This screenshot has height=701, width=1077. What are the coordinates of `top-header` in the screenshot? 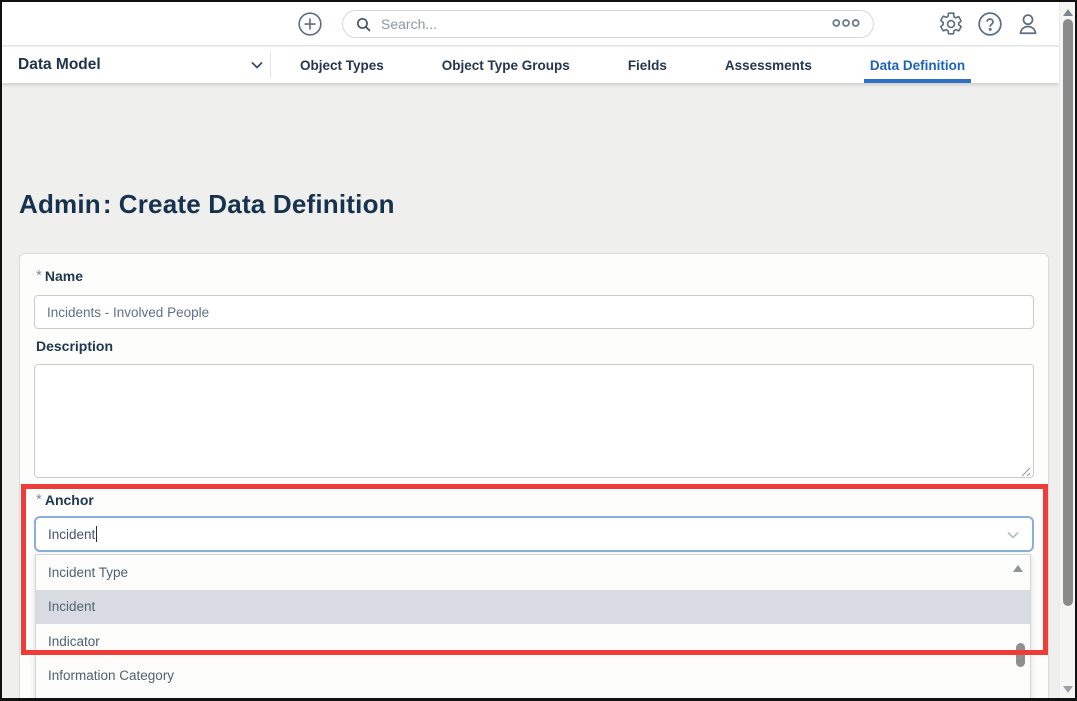 It's located at (530, 24).